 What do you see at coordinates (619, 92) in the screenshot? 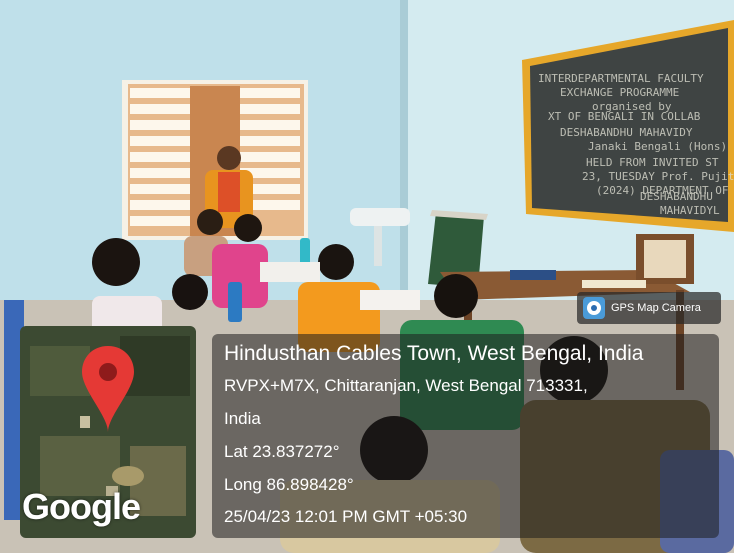
I see `chalkboard-text-line: EXCHANGE PROGRAMME` at bounding box center [619, 92].